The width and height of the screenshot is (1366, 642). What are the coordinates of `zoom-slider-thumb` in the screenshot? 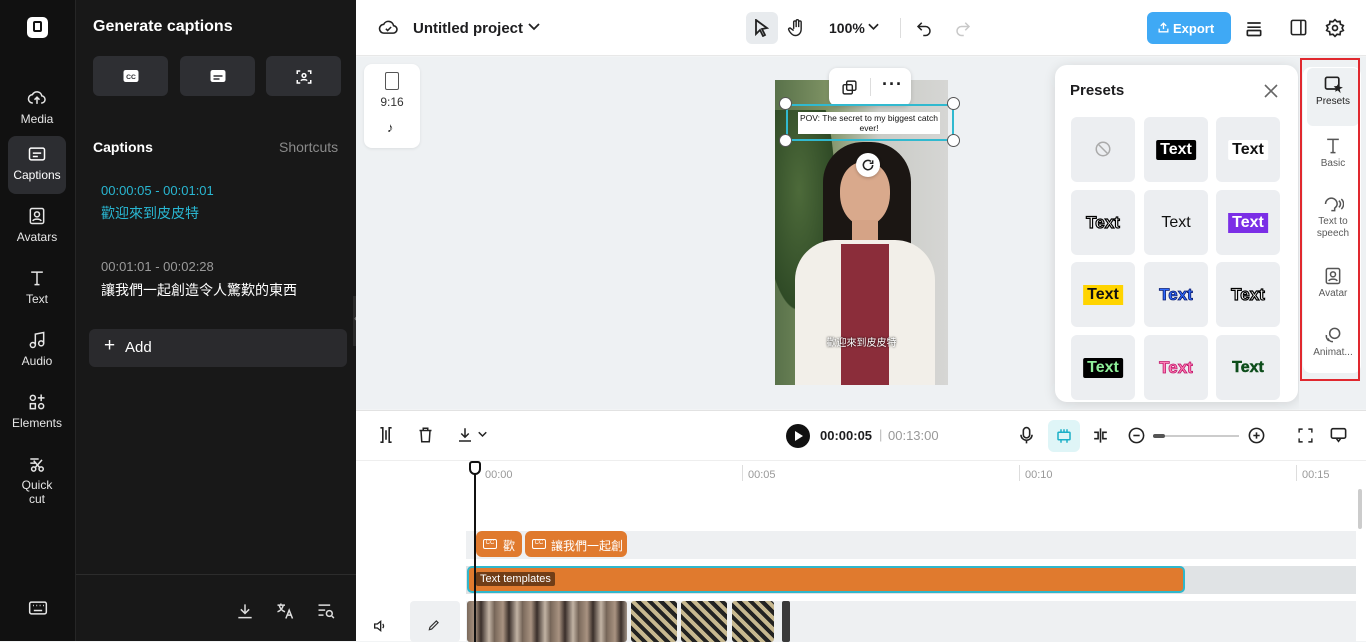 It's located at (1159, 436).